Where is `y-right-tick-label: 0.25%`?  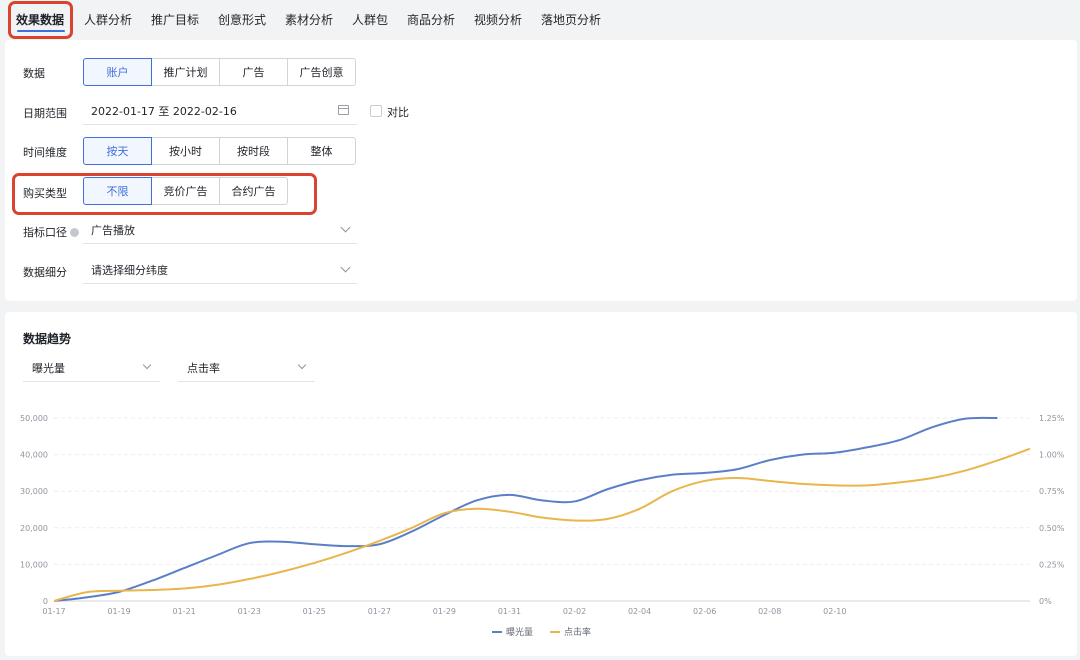 y-right-tick-label: 0.25% is located at coordinates (1052, 564).